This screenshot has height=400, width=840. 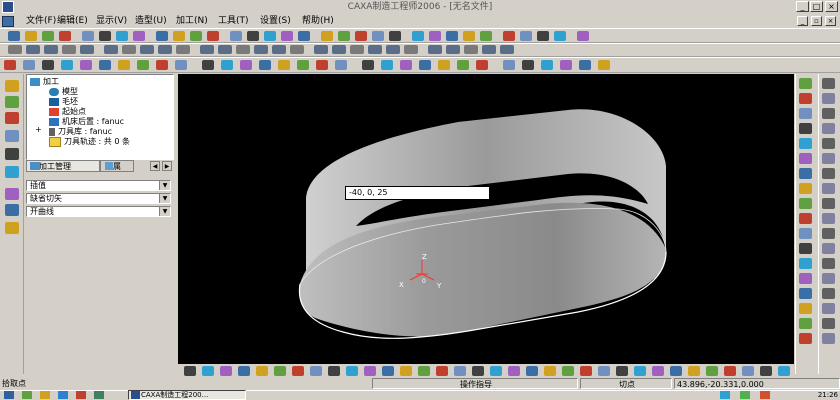 What do you see at coordinates (8, 21) in the screenshot?
I see `document-icon` at bounding box center [8, 21].